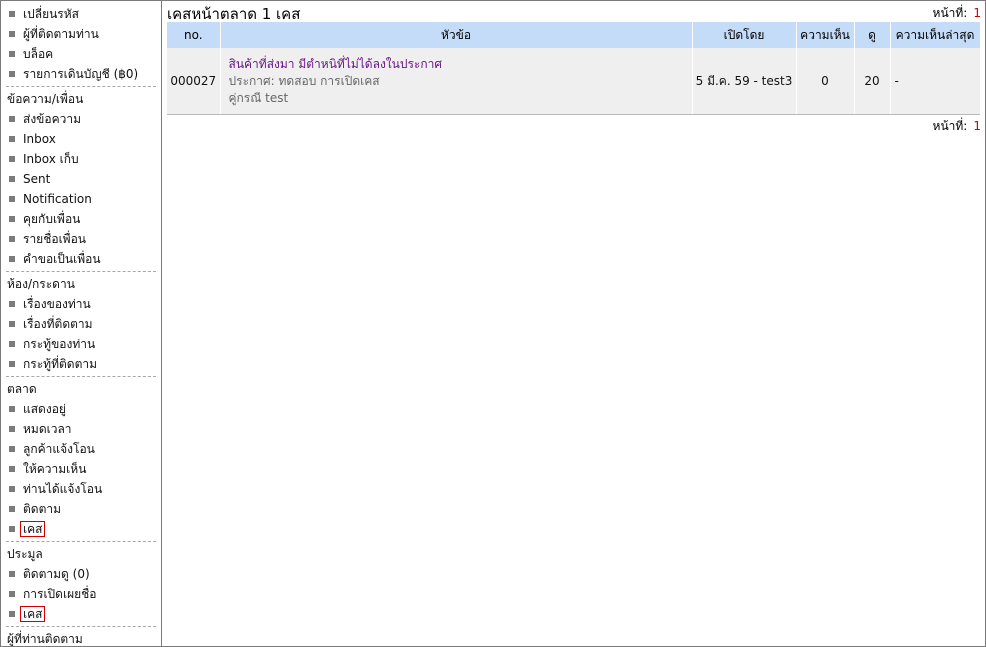 Image resolution: width=986 pixels, height=647 pixels. What do you see at coordinates (872, 35) in the screenshot?
I see `column-header-views: ดู` at bounding box center [872, 35].